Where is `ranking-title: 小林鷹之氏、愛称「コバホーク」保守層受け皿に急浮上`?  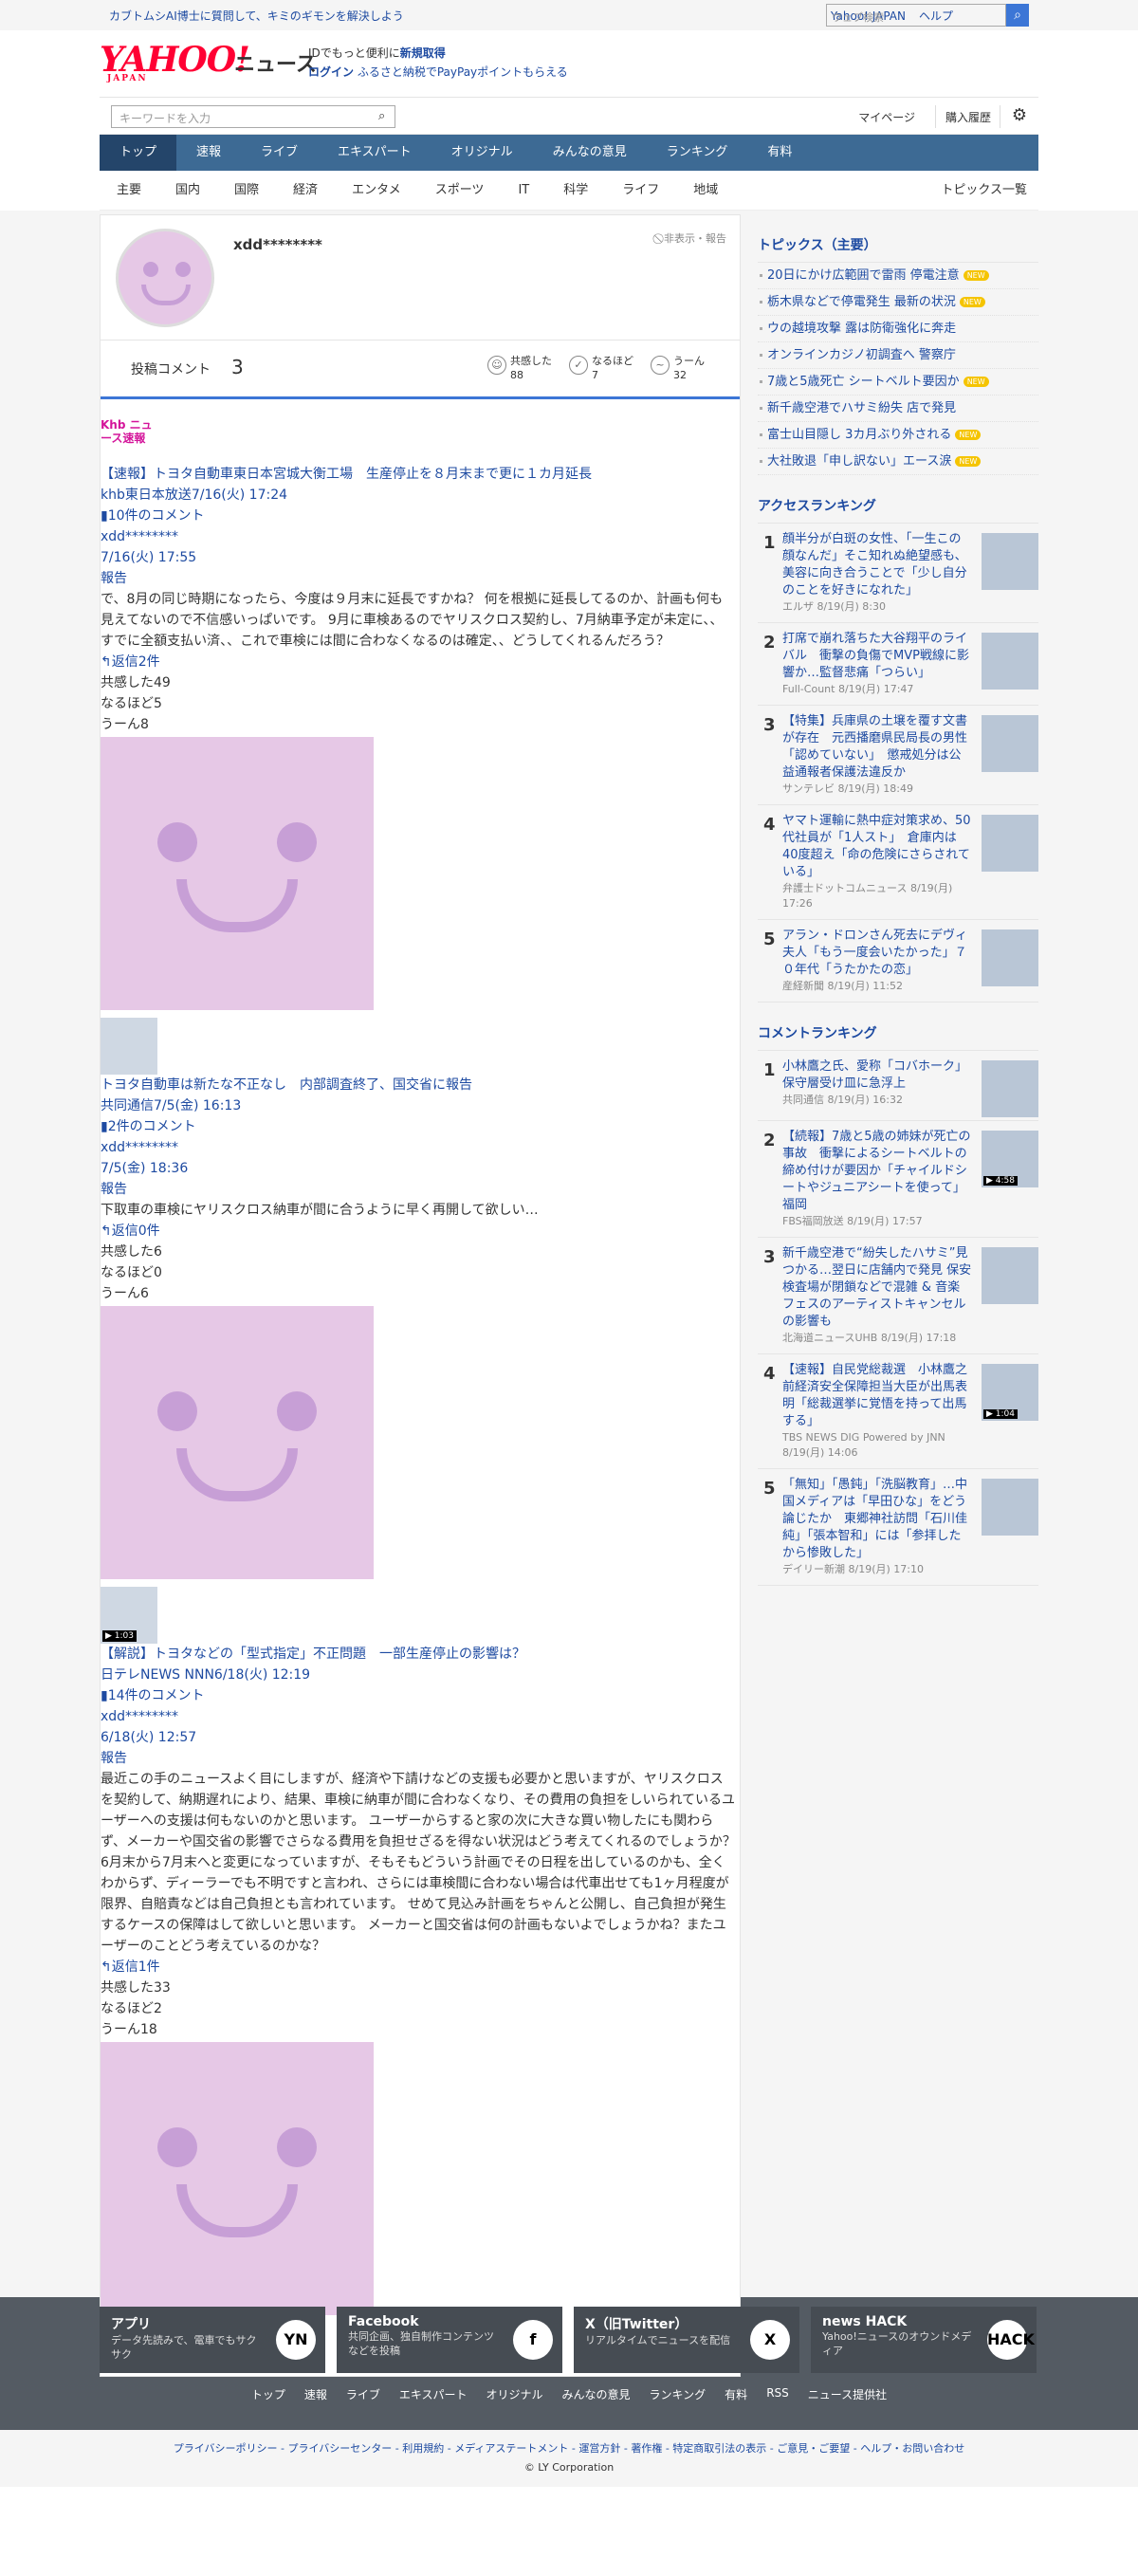 ranking-title: 小林鷹之氏、愛称「コバホーク」保守層受け皿に急浮上 is located at coordinates (877, 1075).